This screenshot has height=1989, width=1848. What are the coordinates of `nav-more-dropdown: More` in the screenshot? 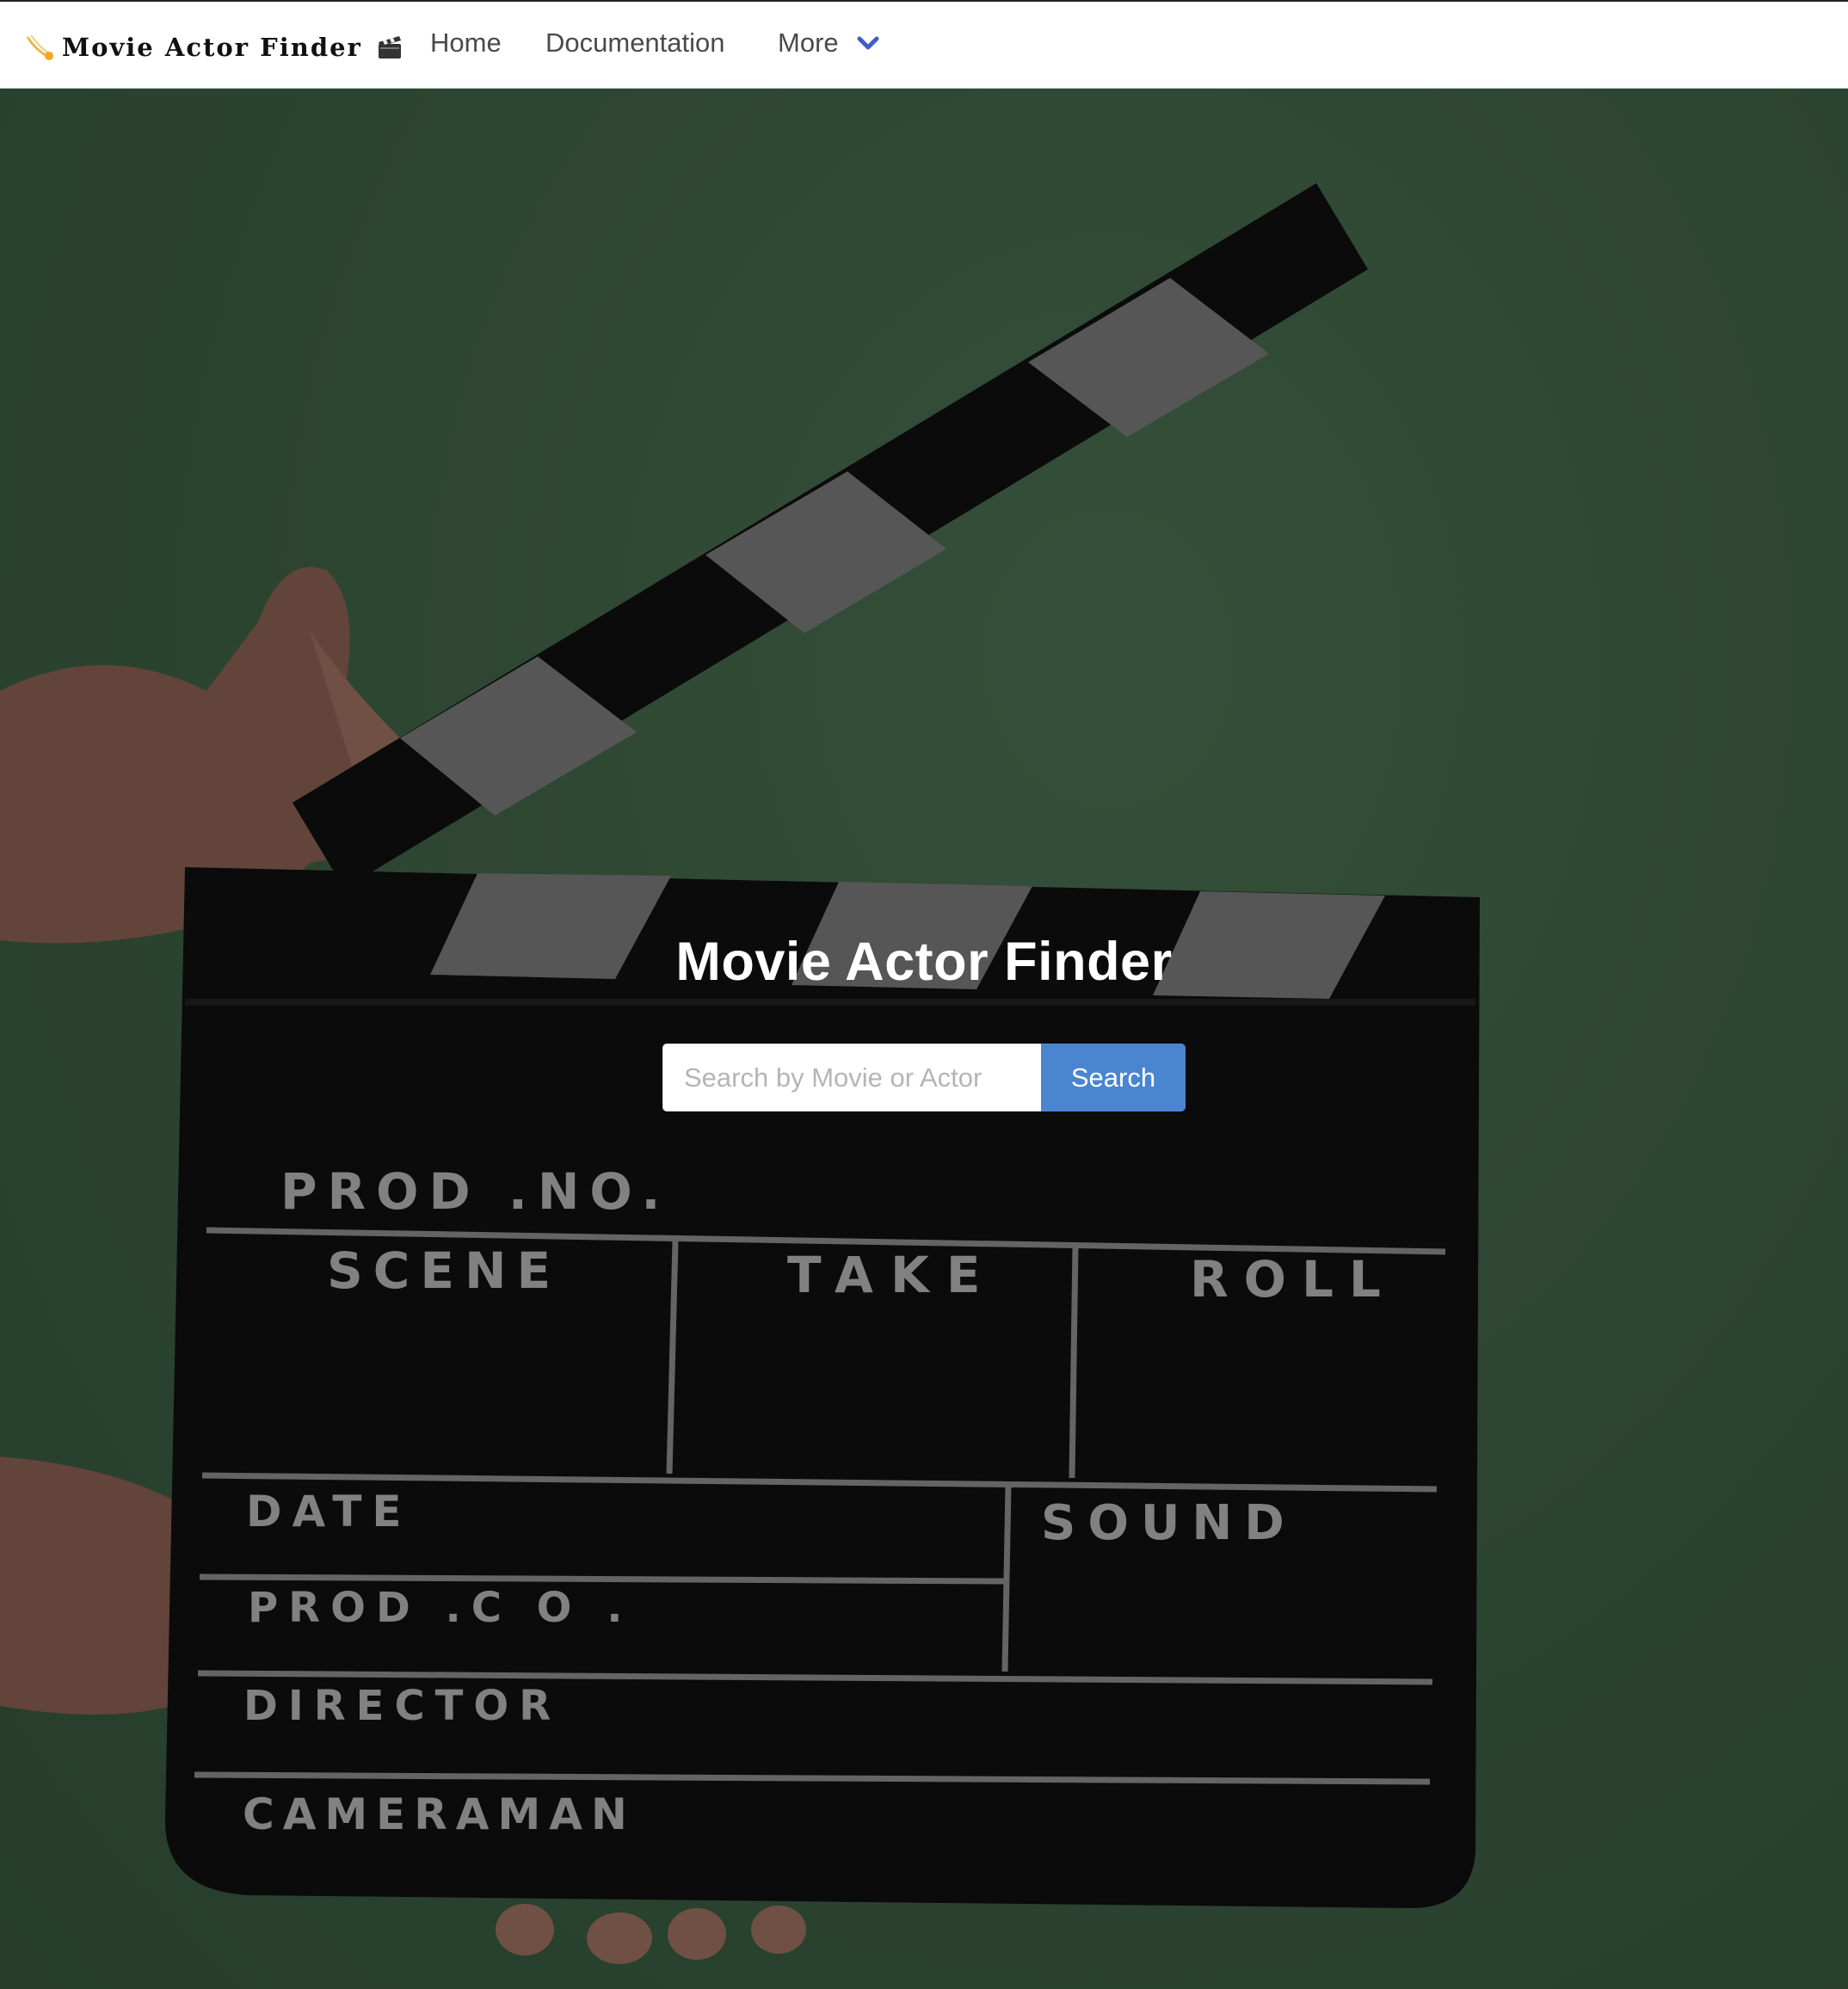 It's located at (829, 43).